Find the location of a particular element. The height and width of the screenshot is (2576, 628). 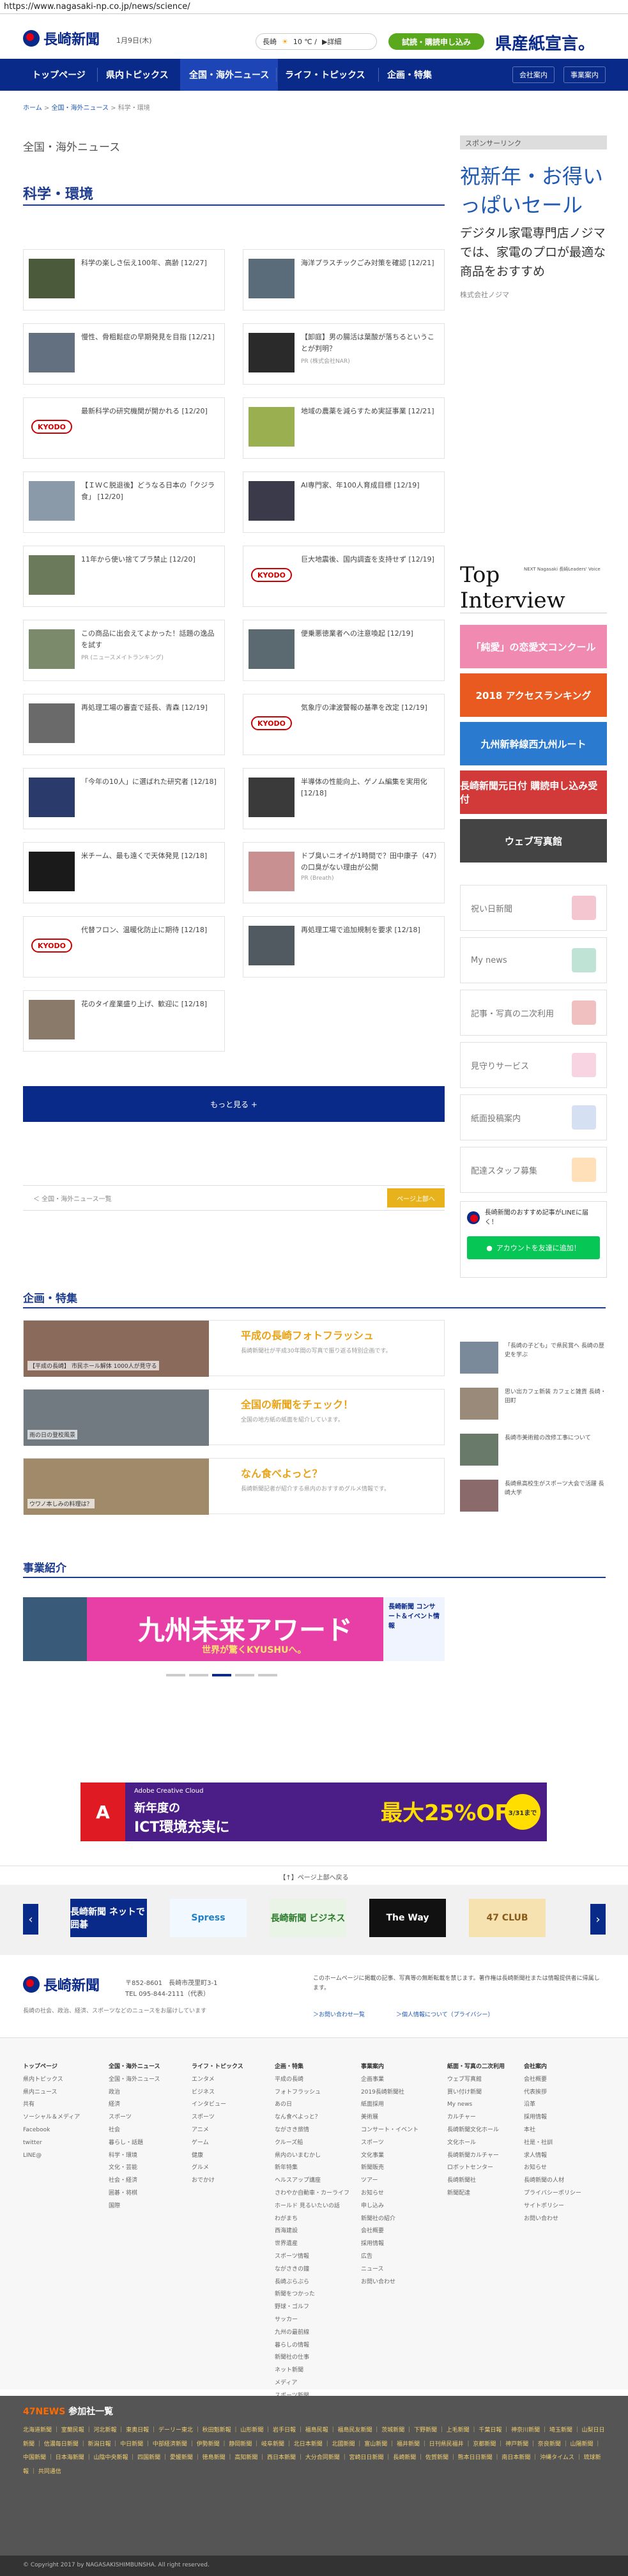

footer-link: 国際 is located at coordinates (134, 2206).